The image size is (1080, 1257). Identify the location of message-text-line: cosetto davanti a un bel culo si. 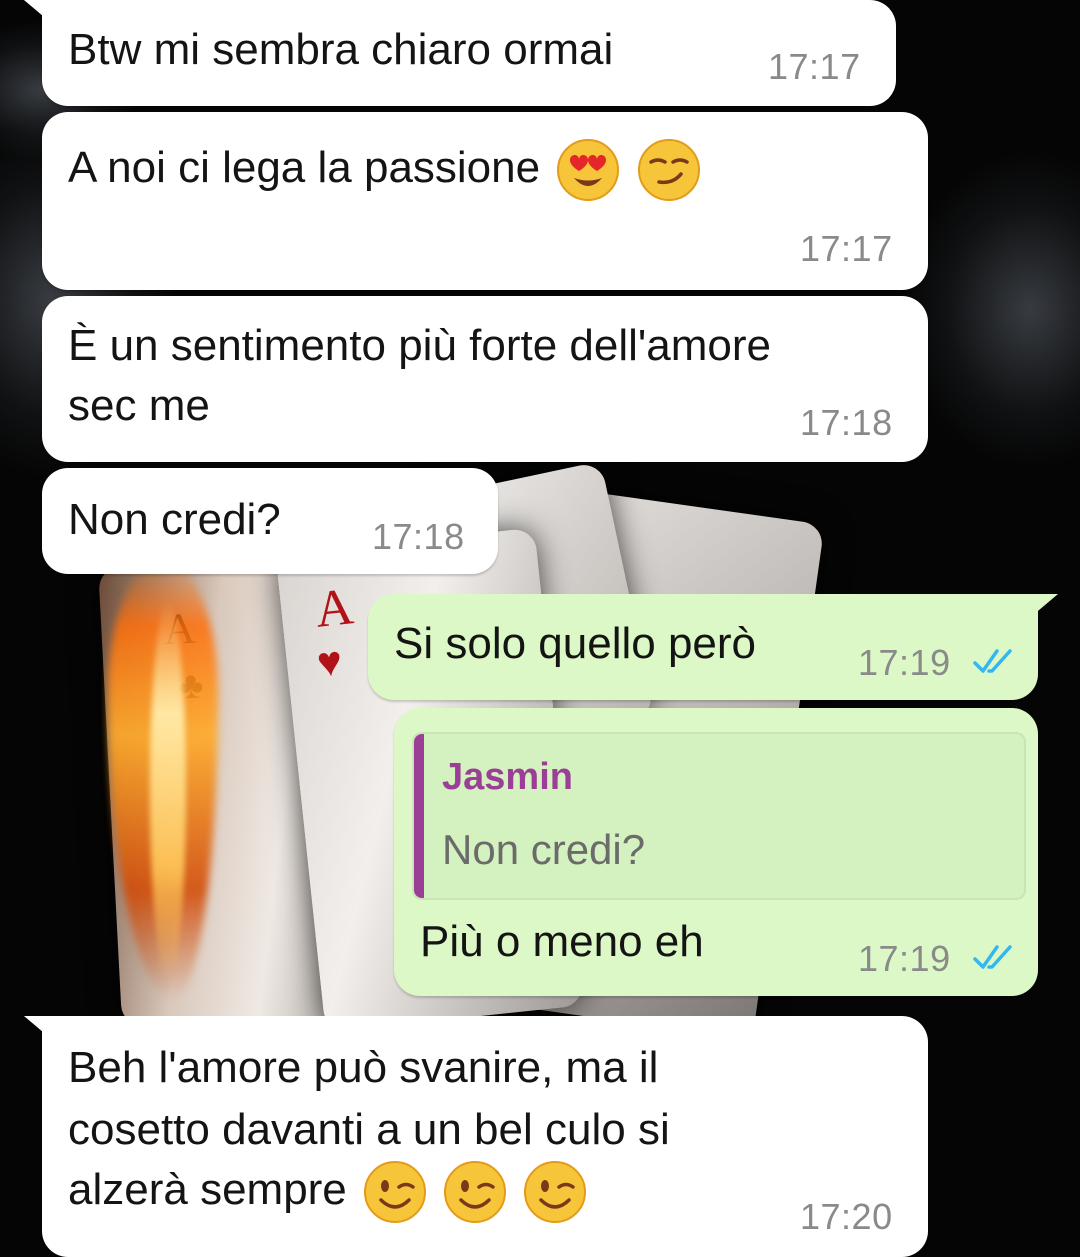
(369, 1129).